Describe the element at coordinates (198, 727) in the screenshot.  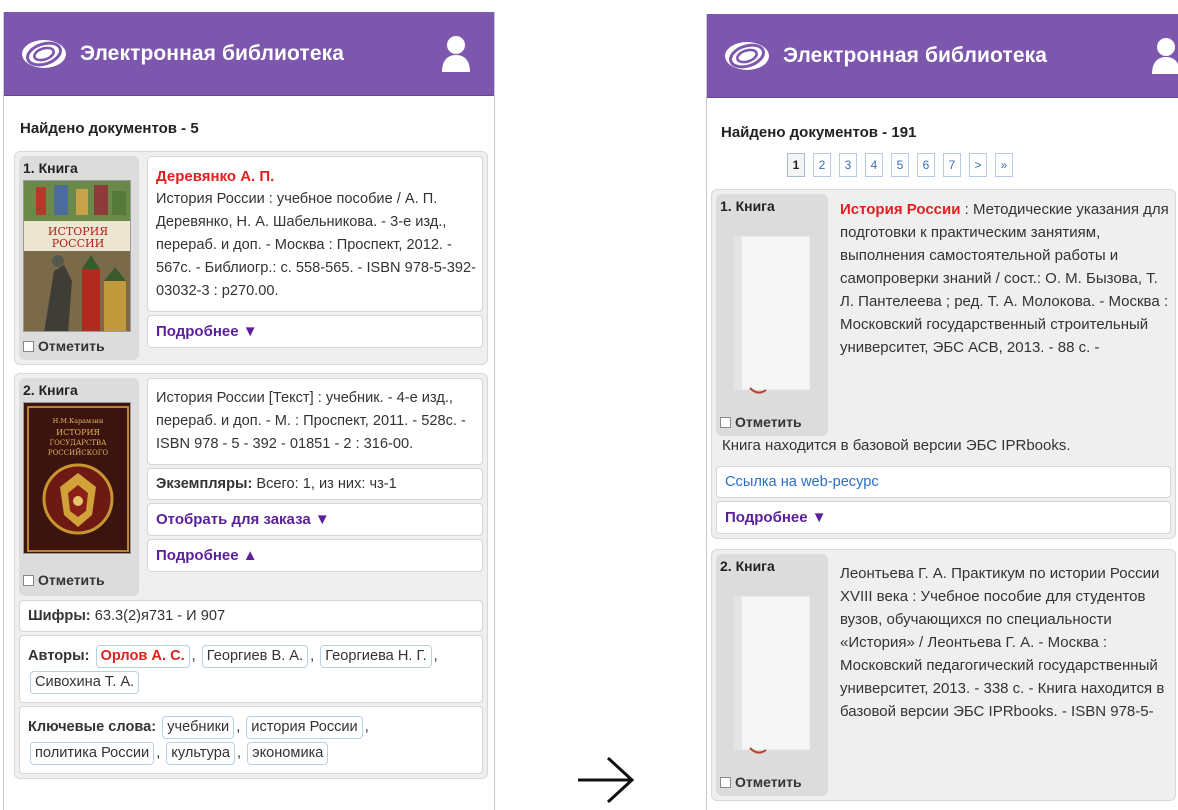
I see `keyword-tag: учебники` at that location.